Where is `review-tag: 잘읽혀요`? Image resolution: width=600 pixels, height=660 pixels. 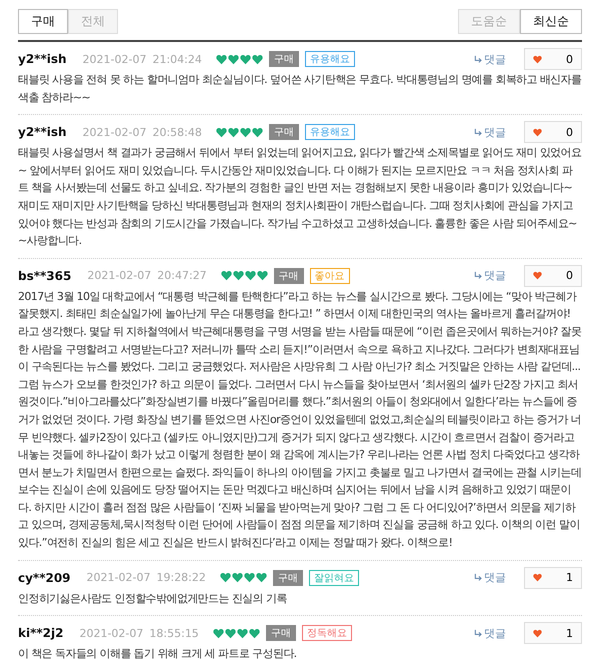 review-tag: 잘읽혀요 is located at coordinates (333, 578).